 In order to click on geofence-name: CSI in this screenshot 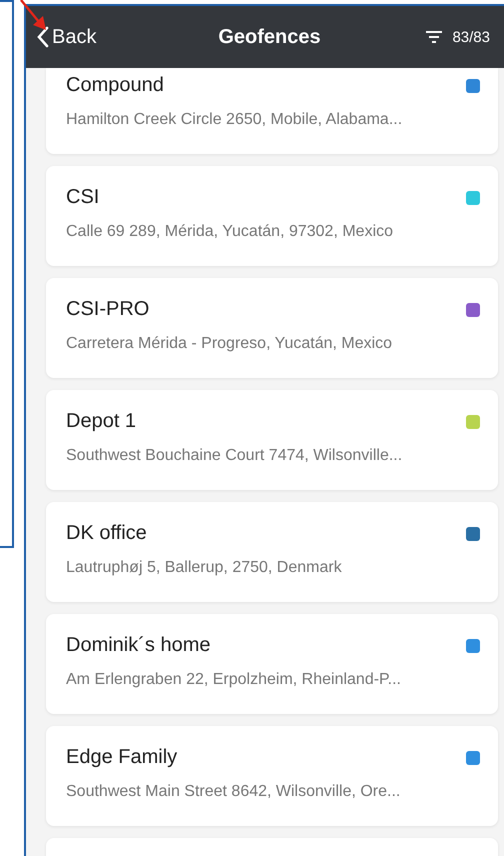, I will do `click(83, 197)`.